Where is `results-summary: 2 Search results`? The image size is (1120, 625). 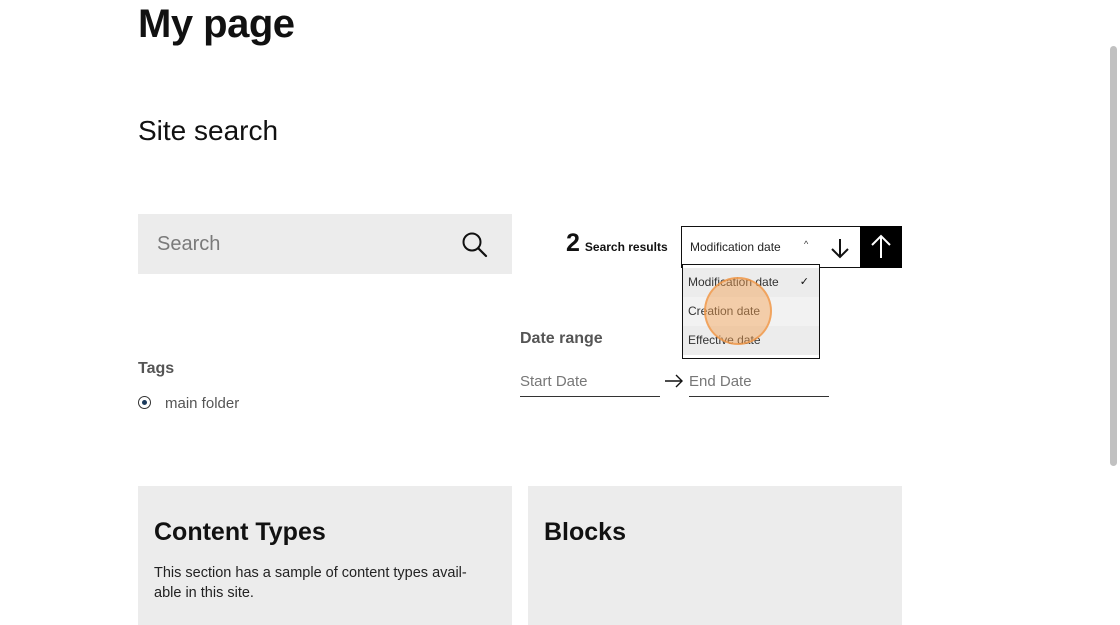 results-summary: 2 Search results is located at coordinates (617, 243).